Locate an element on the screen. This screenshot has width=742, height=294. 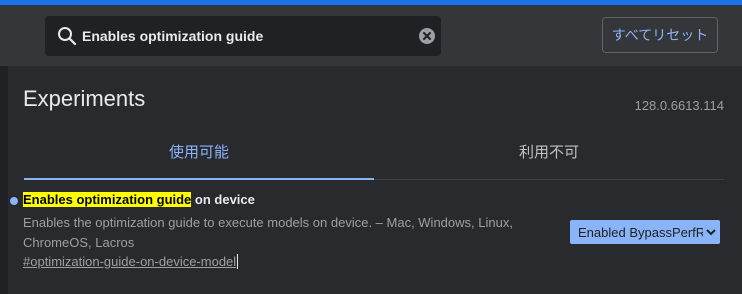
page-title: Experiments is located at coordinates (84, 98).